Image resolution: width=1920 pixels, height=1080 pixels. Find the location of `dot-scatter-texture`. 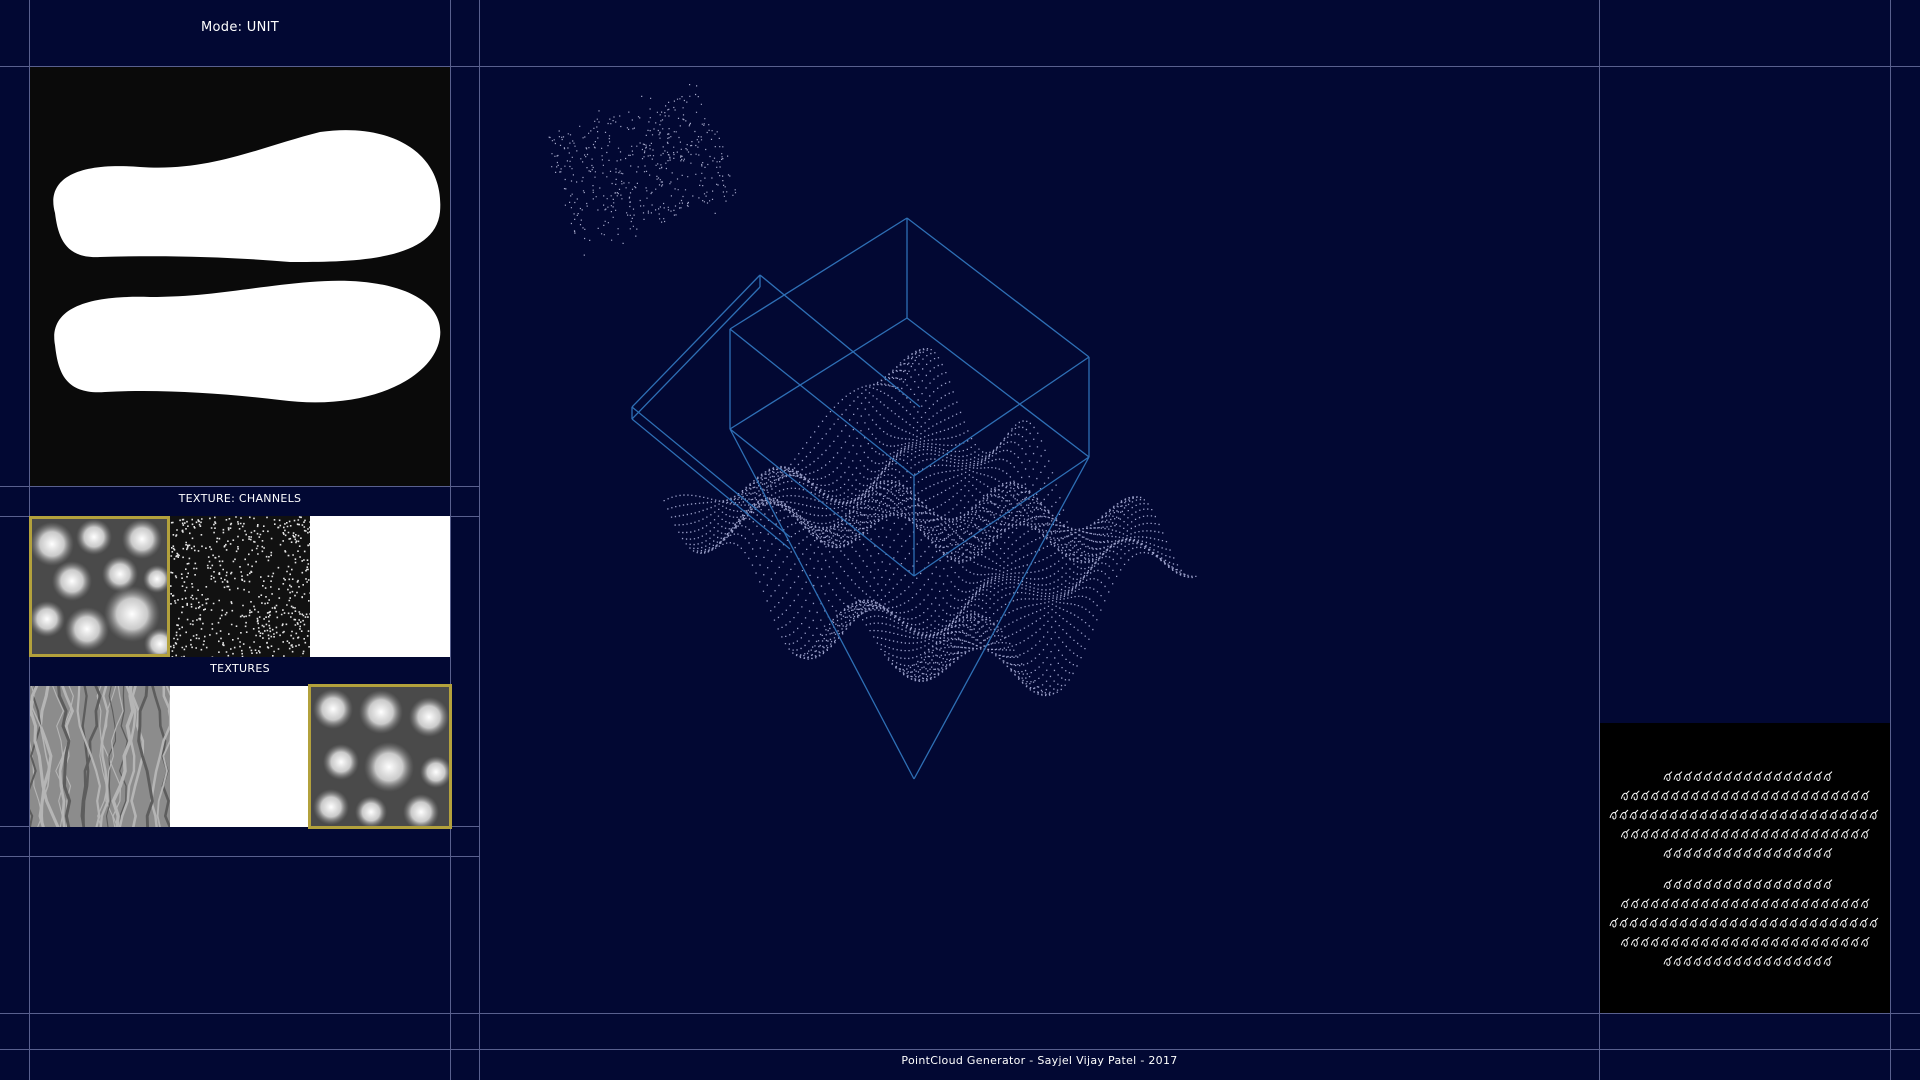

dot-scatter-texture is located at coordinates (240, 586).